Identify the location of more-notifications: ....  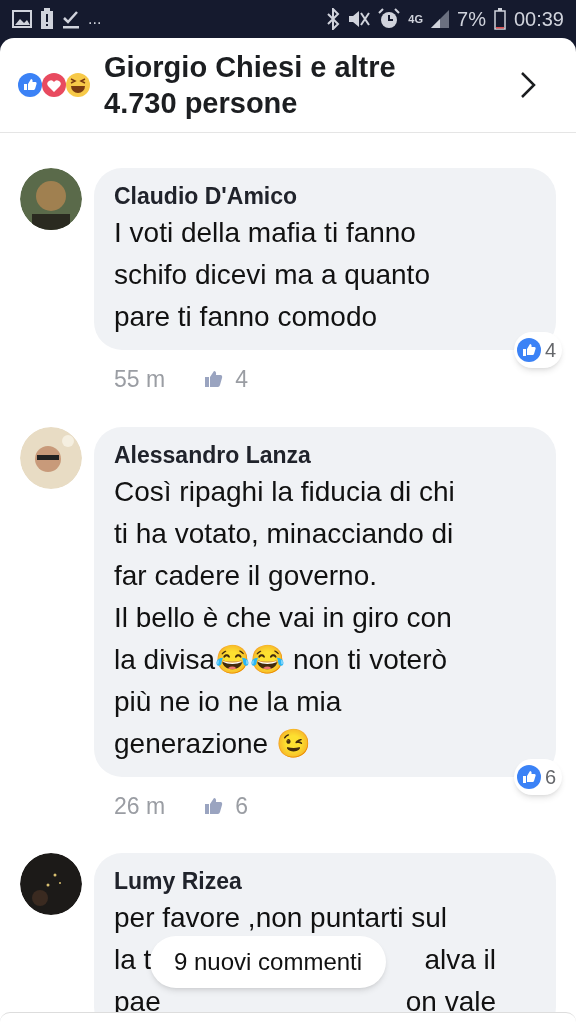
(95, 19).